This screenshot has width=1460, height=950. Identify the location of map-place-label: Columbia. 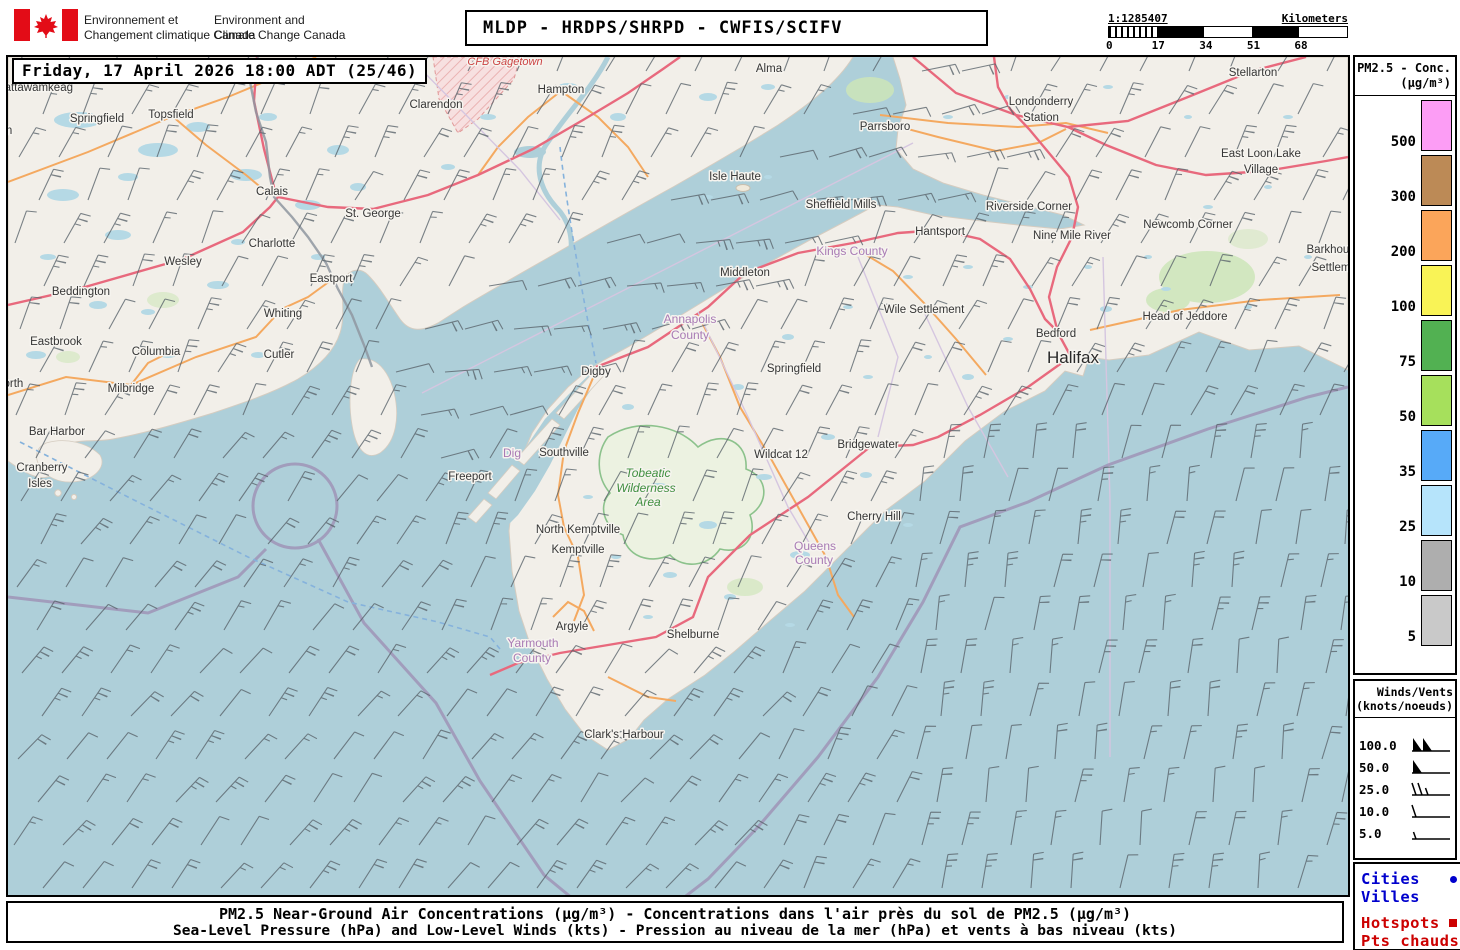
(156, 352).